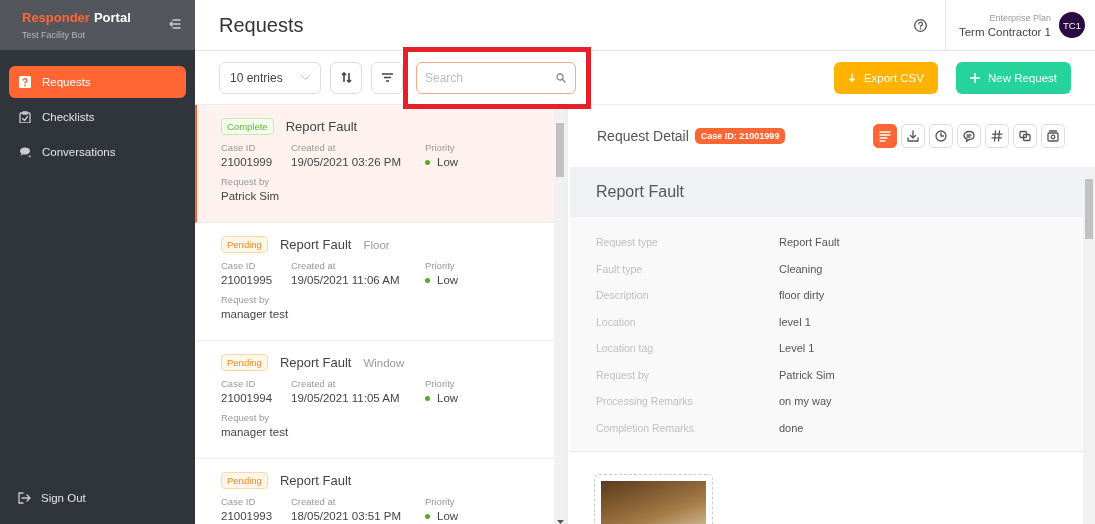  What do you see at coordinates (646, 427) in the screenshot?
I see `field-label: Completion Remarks` at bounding box center [646, 427].